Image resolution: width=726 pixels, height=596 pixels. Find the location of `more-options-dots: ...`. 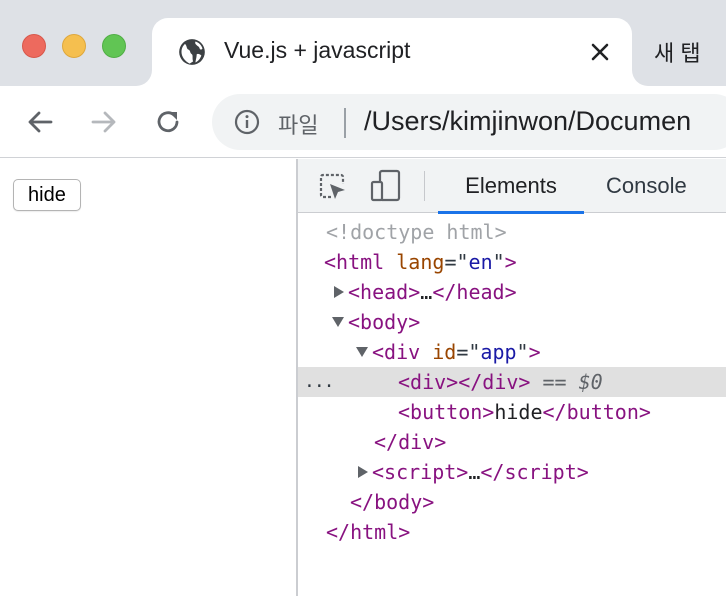

more-options-dots: ... is located at coordinates (319, 382).